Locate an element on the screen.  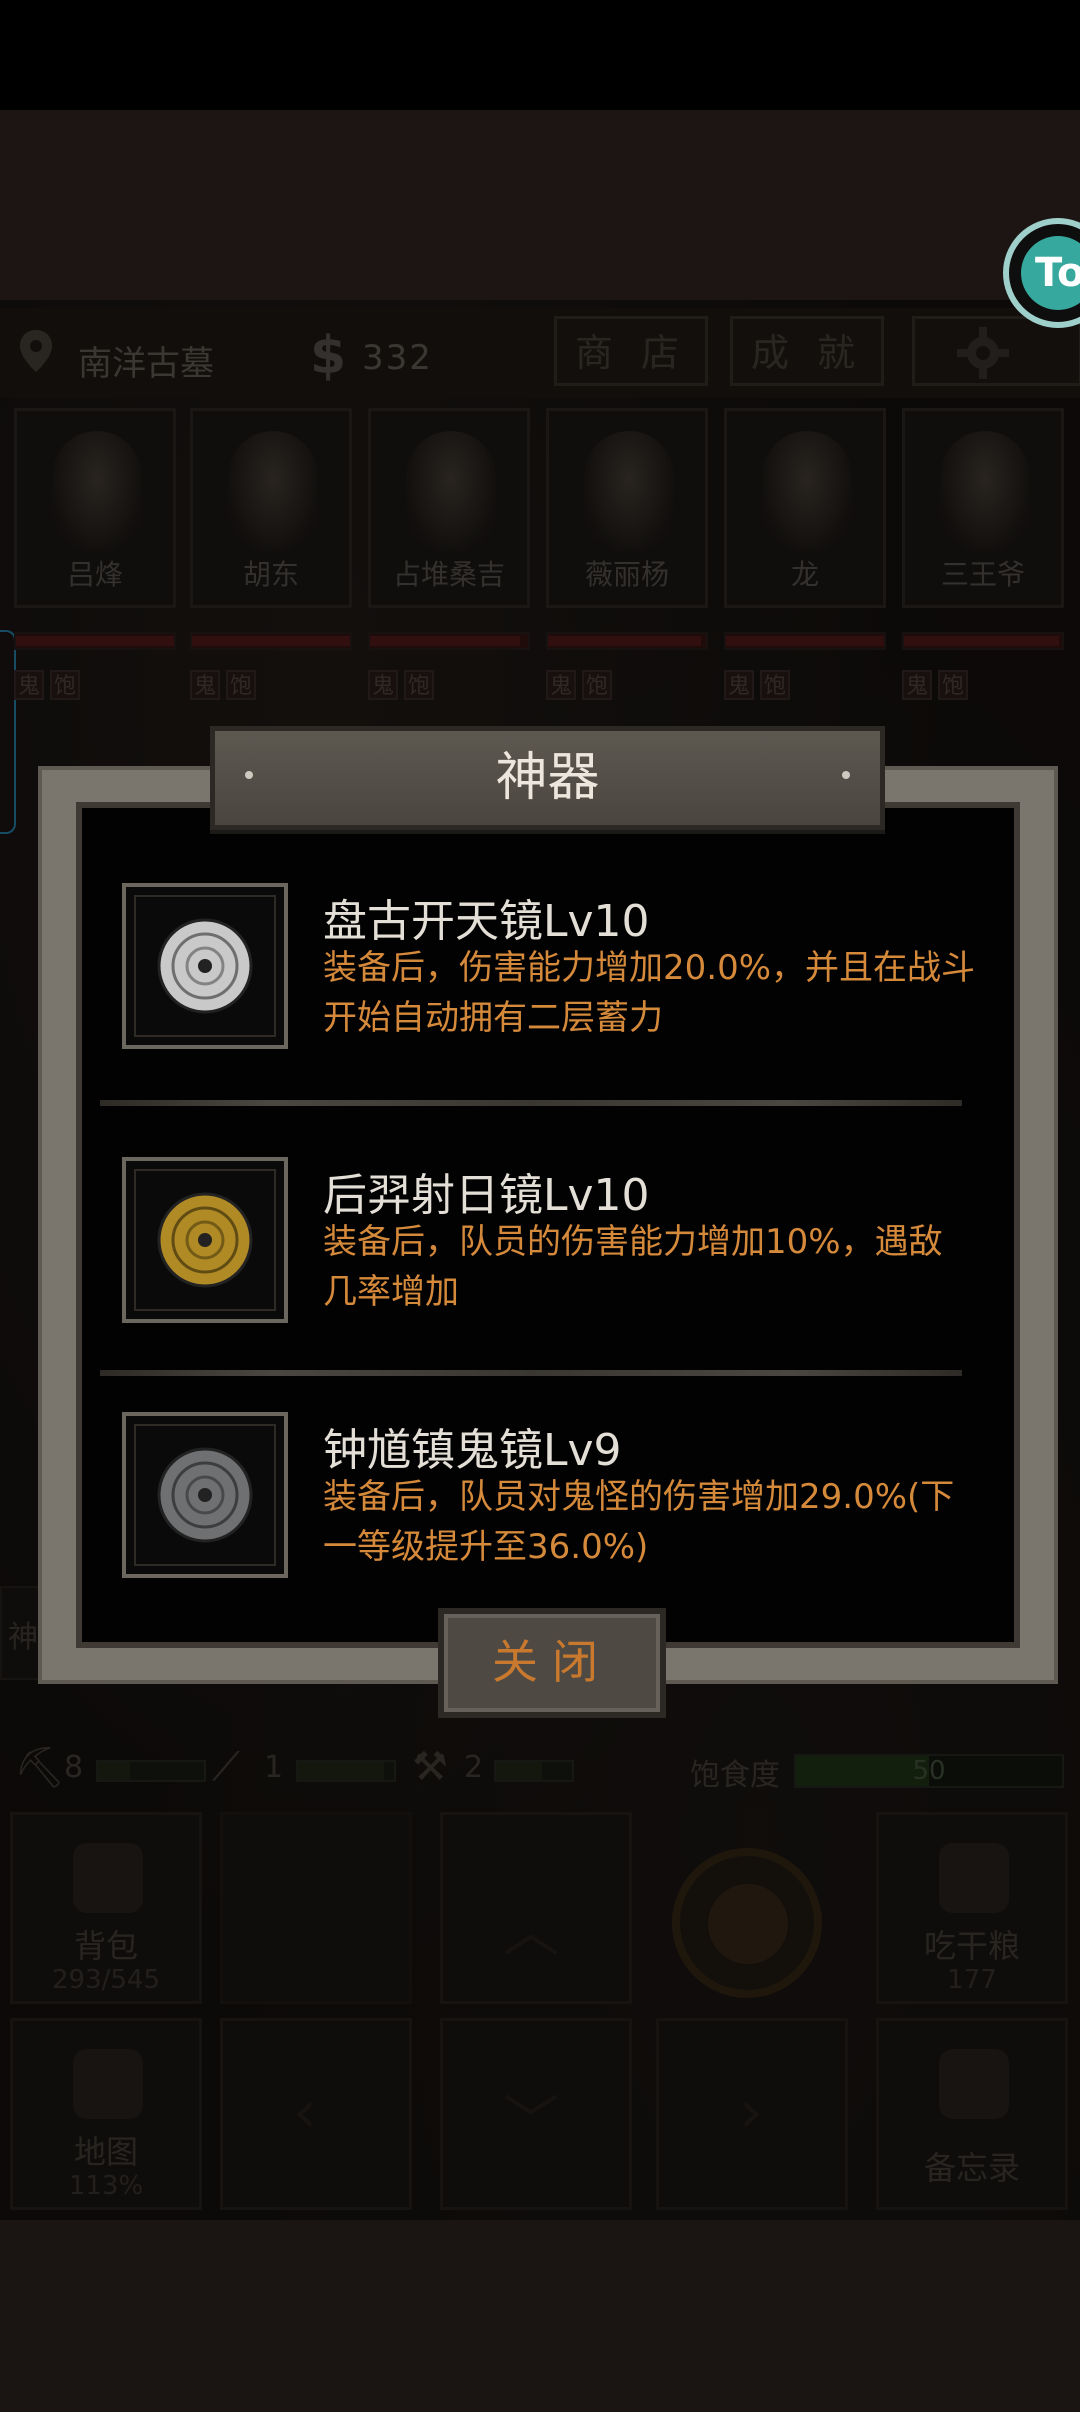
dialog-title-plate: 神器 is located at coordinates (547, 778).